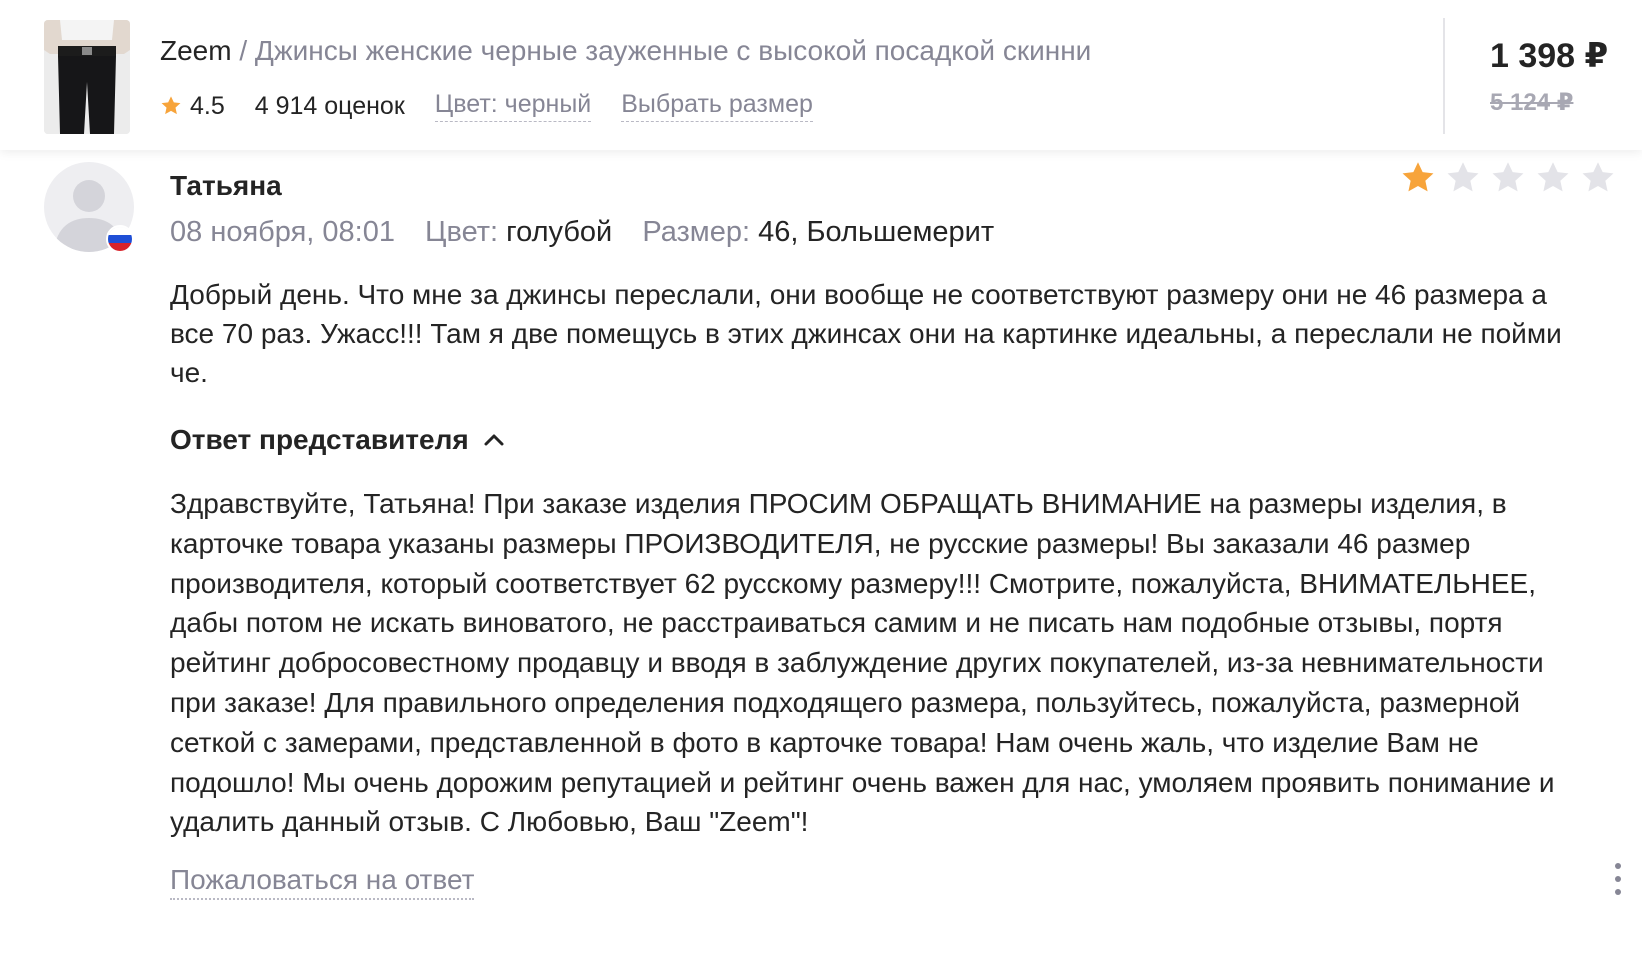 The width and height of the screenshot is (1642, 960). What do you see at coordinates (196, 50) in the screenshot?
I see `product-brand: Zeem` at bounding box center [196, 50].